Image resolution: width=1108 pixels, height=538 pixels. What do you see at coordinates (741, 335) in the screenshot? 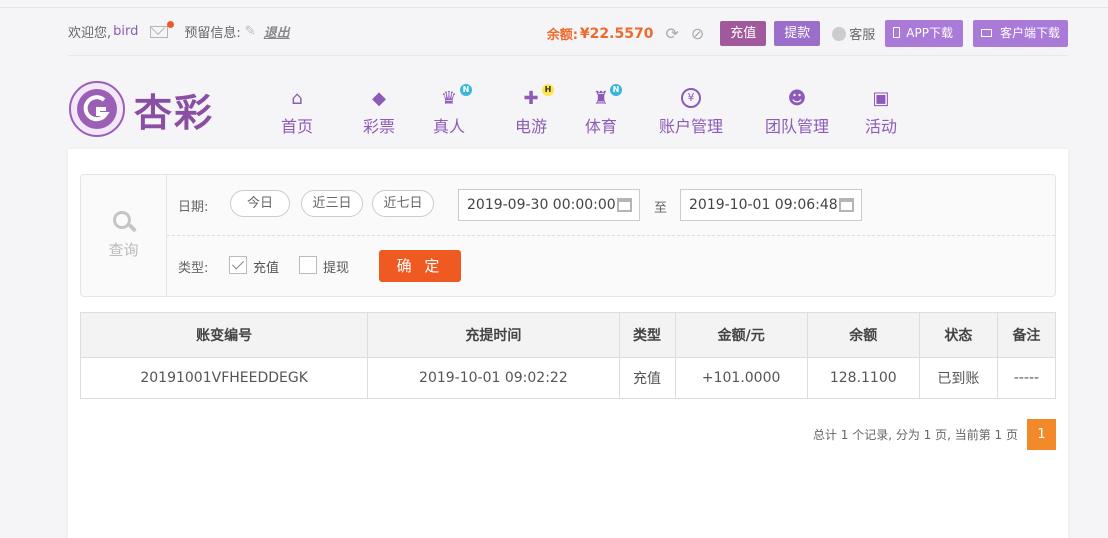
I see `col-amount: 金额/元` at bounding box center [741, 335].